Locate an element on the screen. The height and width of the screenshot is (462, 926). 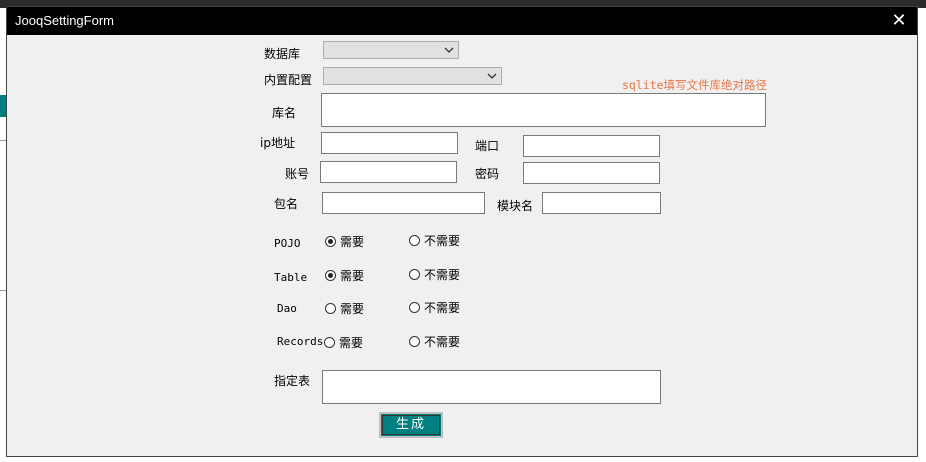
pojo-no-radio: 不需要 is located at coordinates (434, 240).